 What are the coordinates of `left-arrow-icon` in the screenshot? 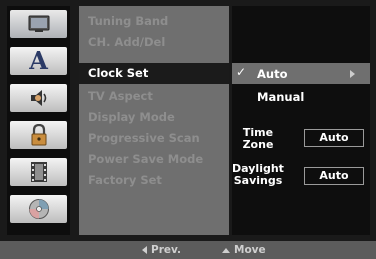 It's located at (144, 250).